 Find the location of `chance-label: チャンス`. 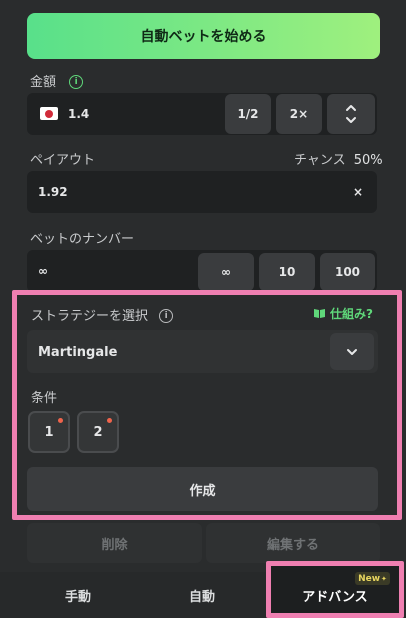

chance-label: チャンス is located at coordinates (320, 160).